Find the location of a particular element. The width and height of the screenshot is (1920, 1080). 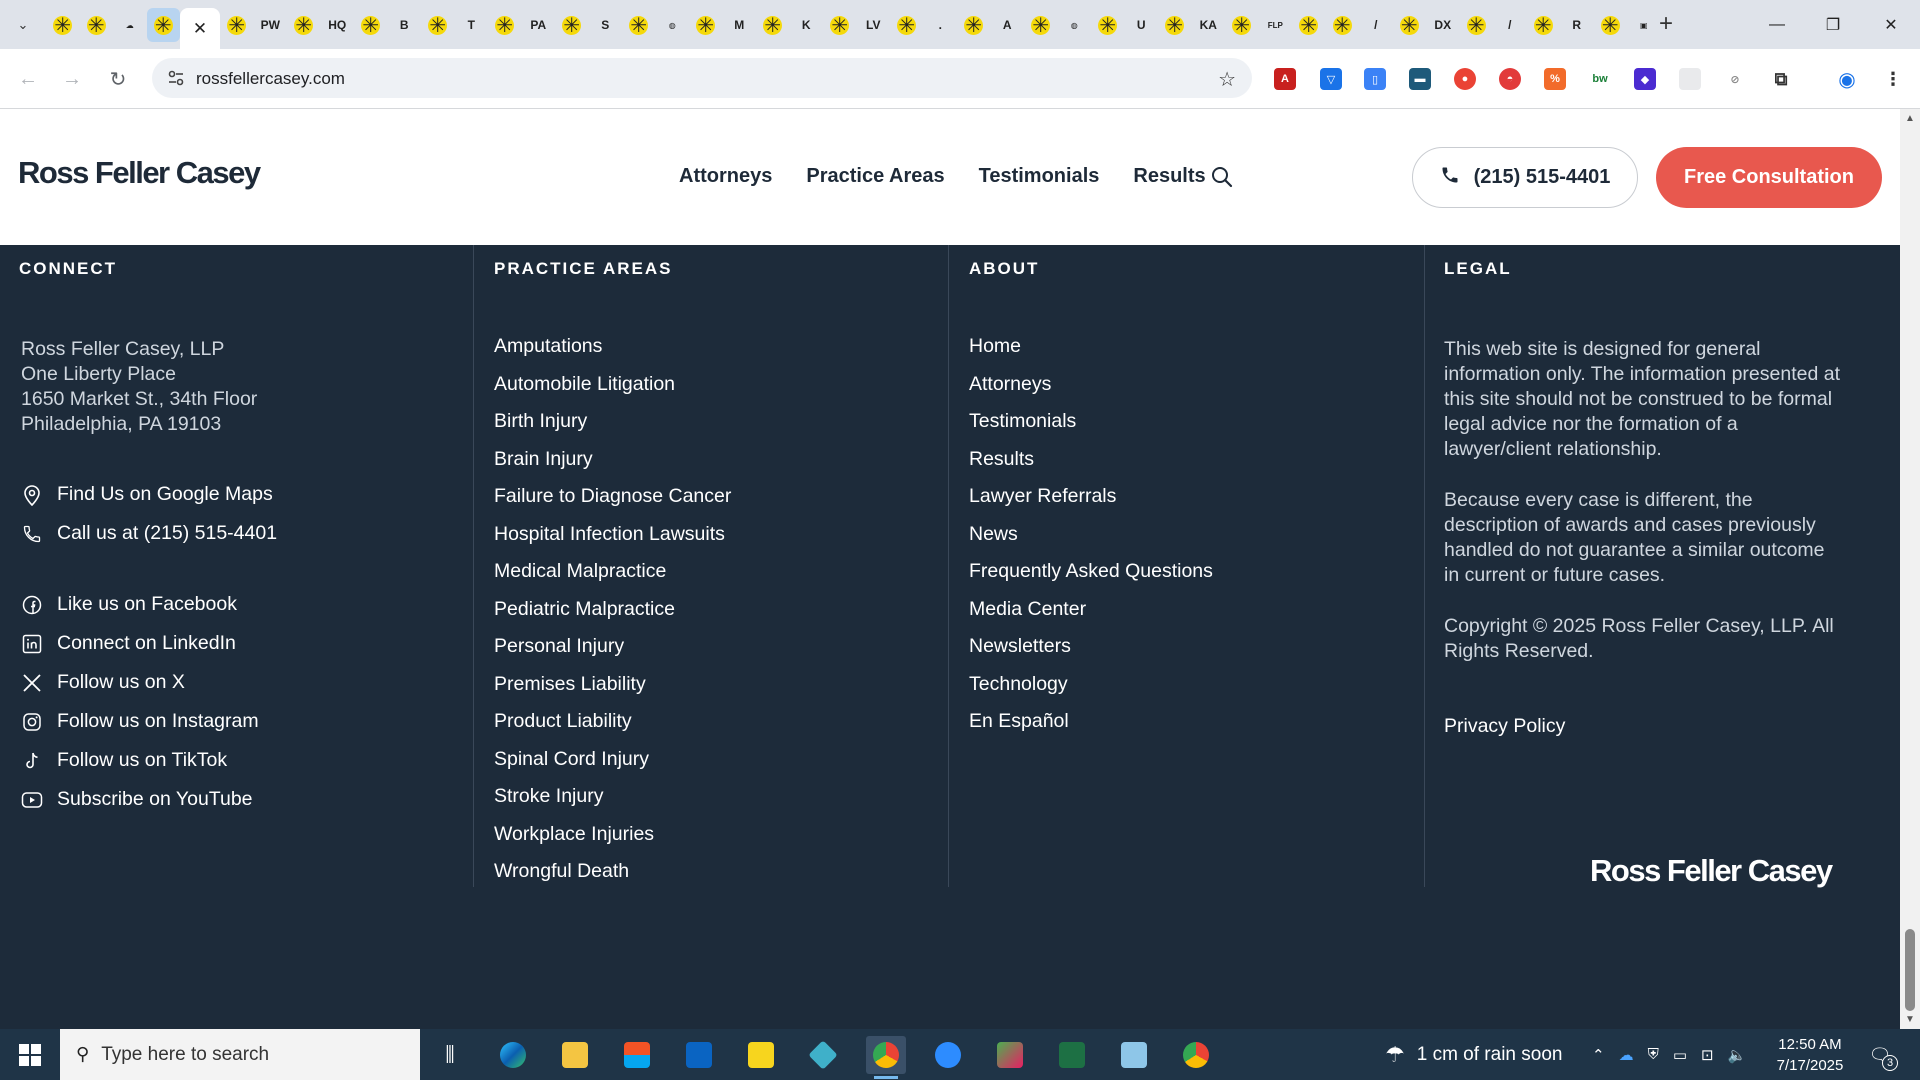

about-link: Lawyer Referrals is located at coordinates (1091, 503).